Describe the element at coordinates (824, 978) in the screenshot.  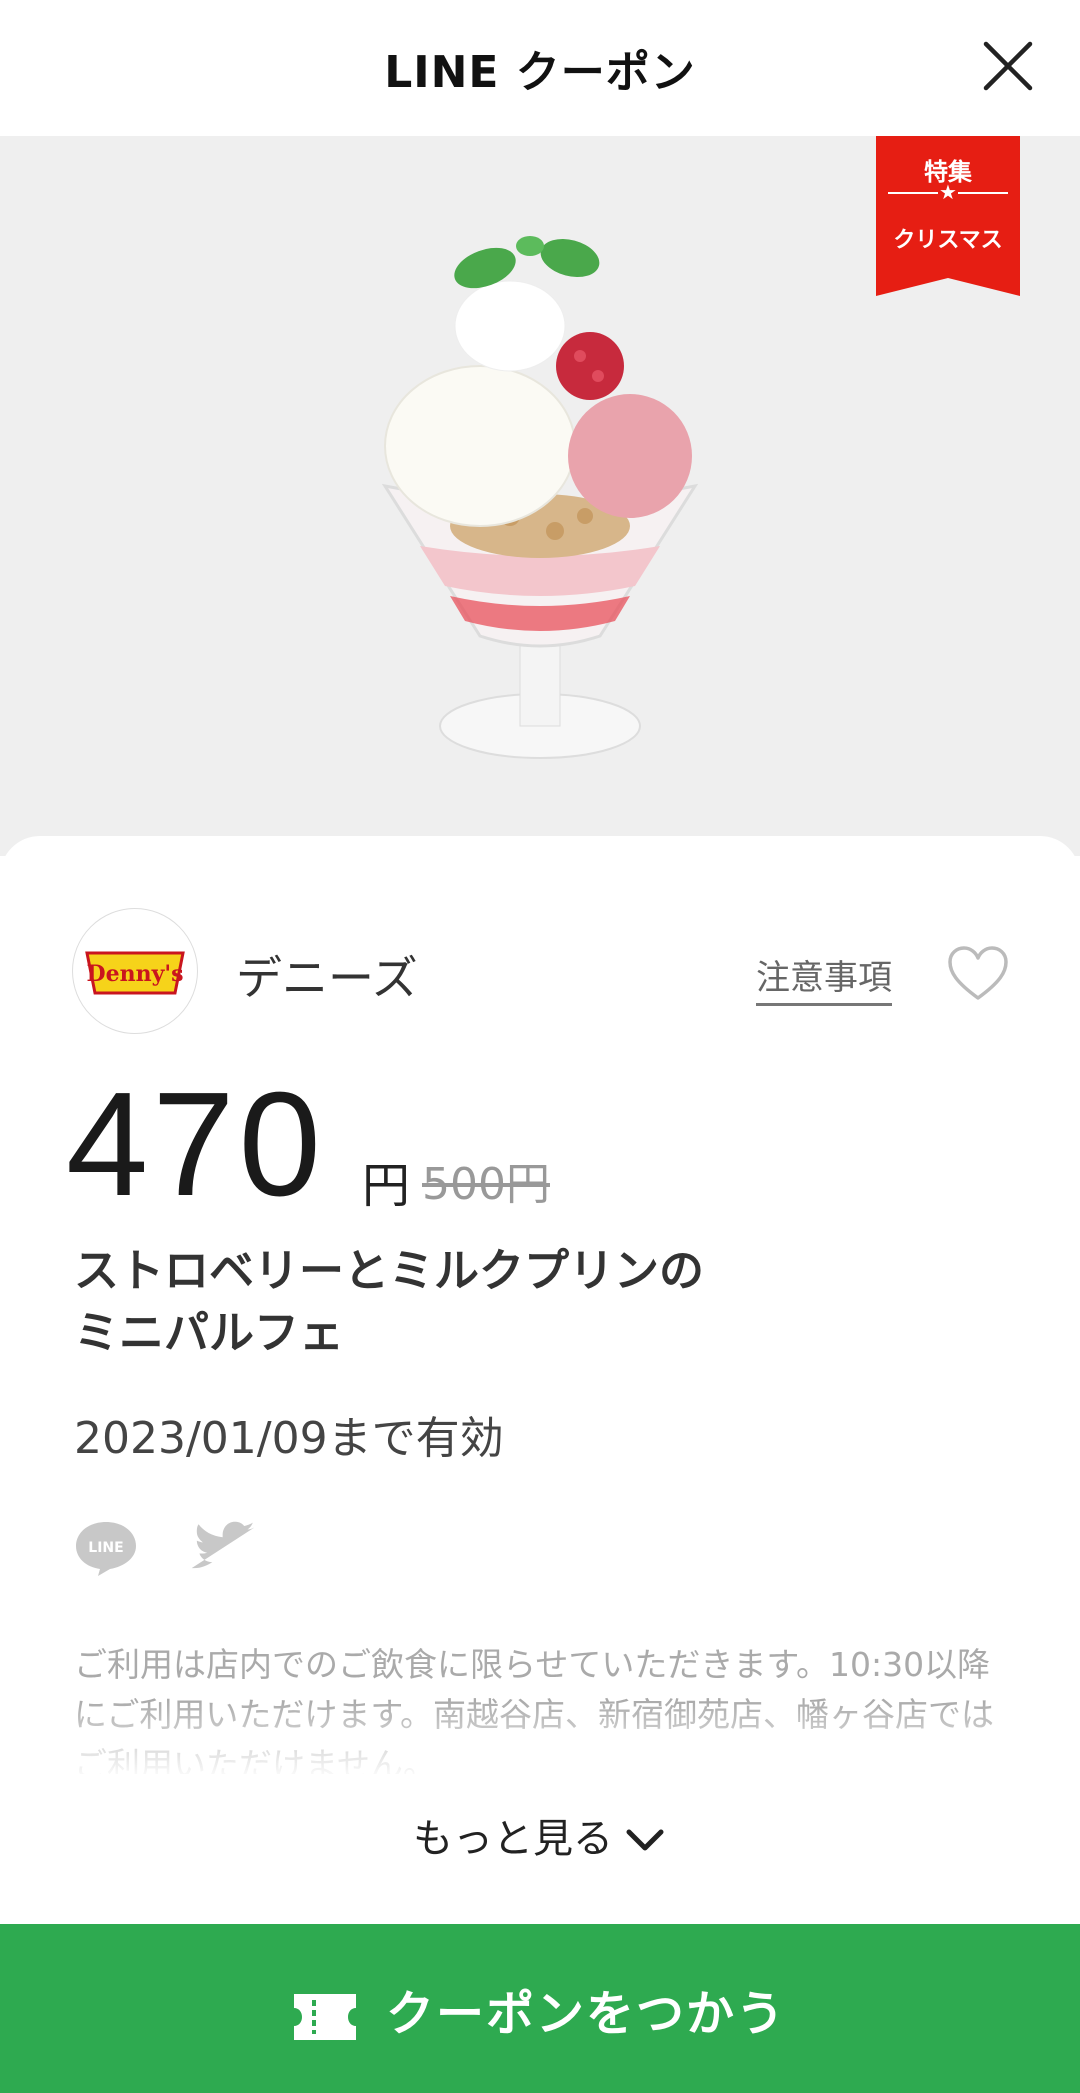
I see `notice-link: 注意事項` at that location.